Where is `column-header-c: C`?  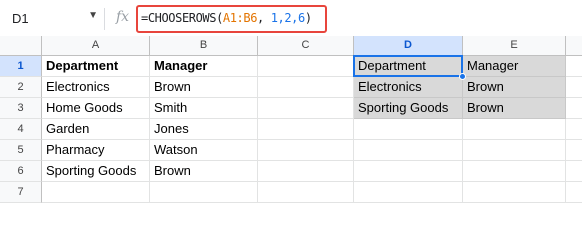 column-header-c: C is located at coordinates (306, 46).